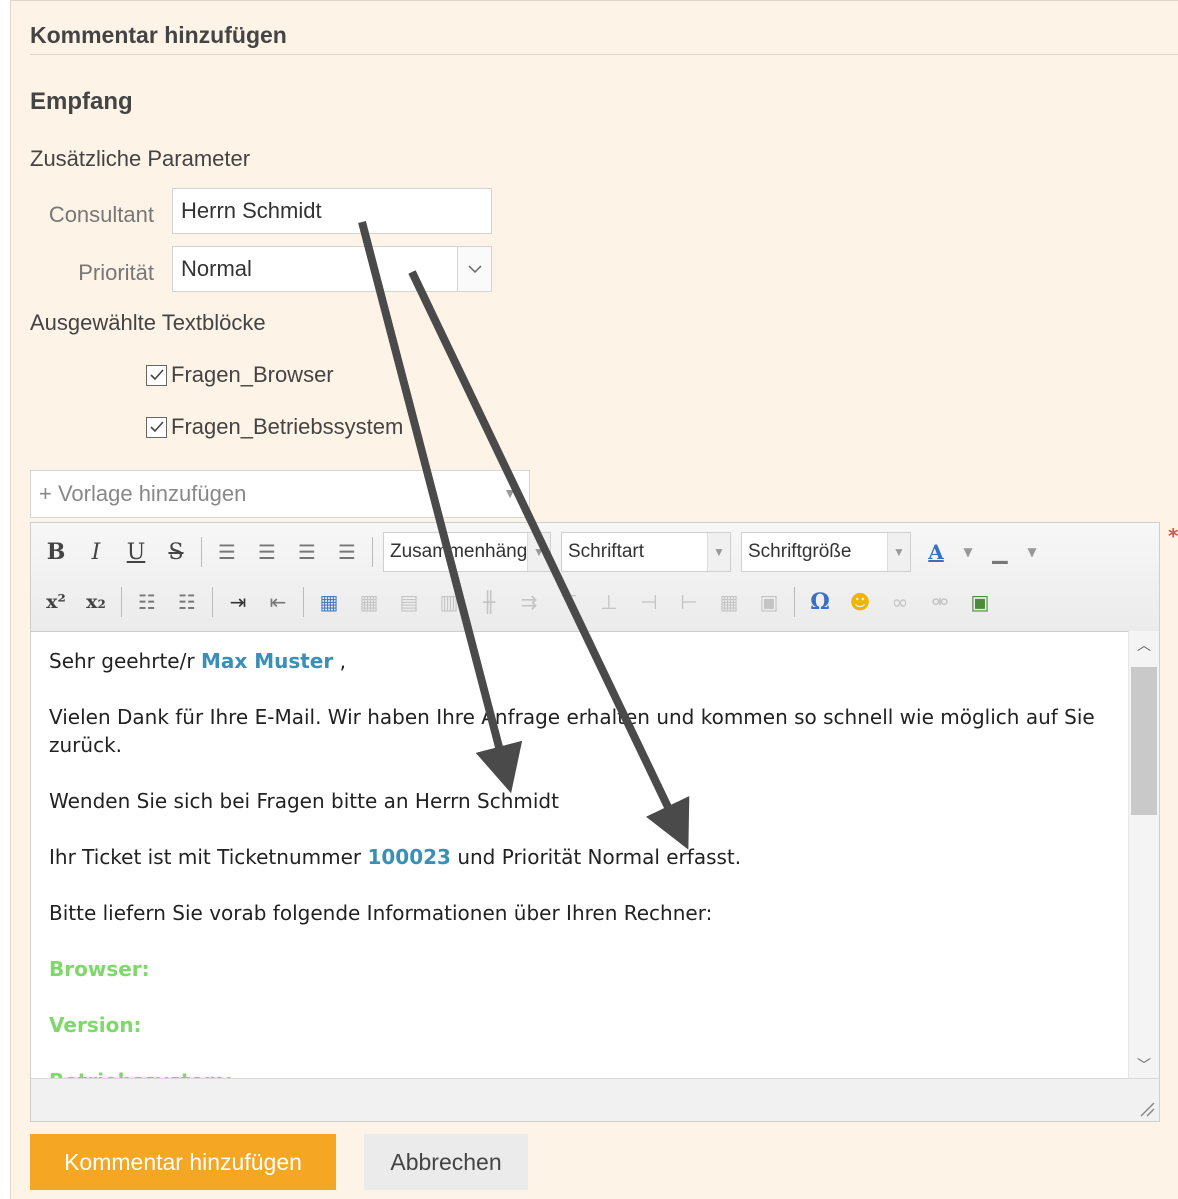 The image size is (1178, 1199). What do you see at coordinates (187, 602) in the screenshot?
I see `numbered-list-icon: ☷` at bounding box center [187, 602].